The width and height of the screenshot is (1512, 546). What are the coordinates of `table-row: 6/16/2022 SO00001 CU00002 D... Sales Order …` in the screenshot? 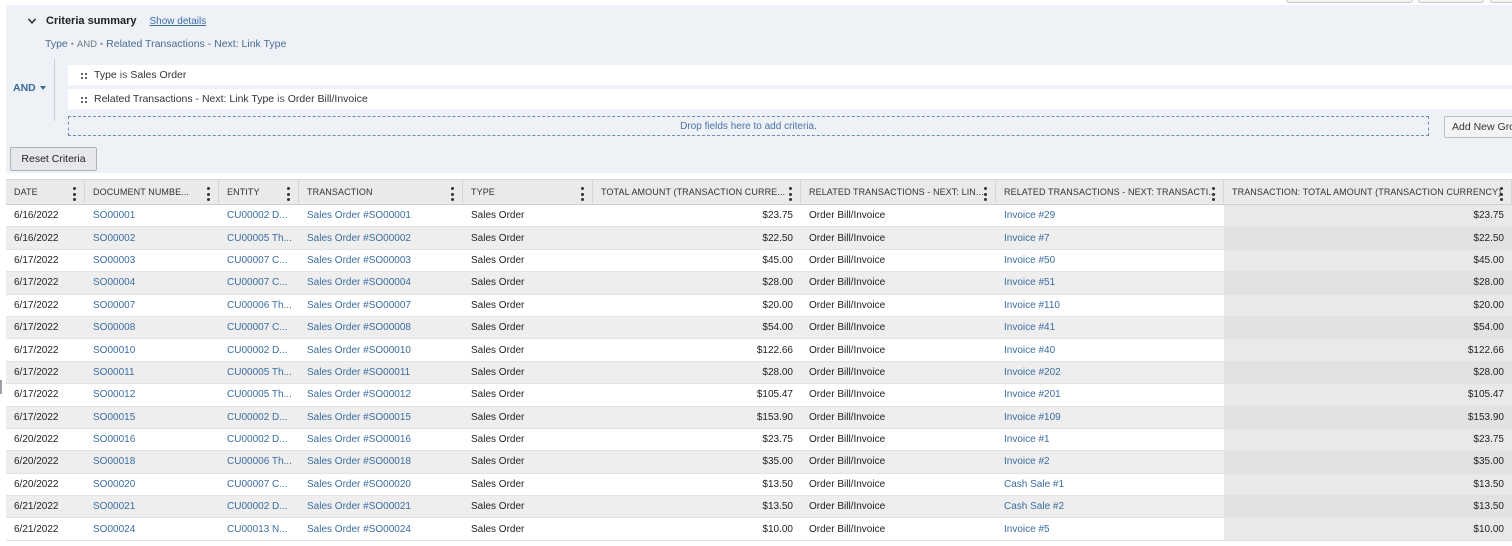 It's located at (759, 216).